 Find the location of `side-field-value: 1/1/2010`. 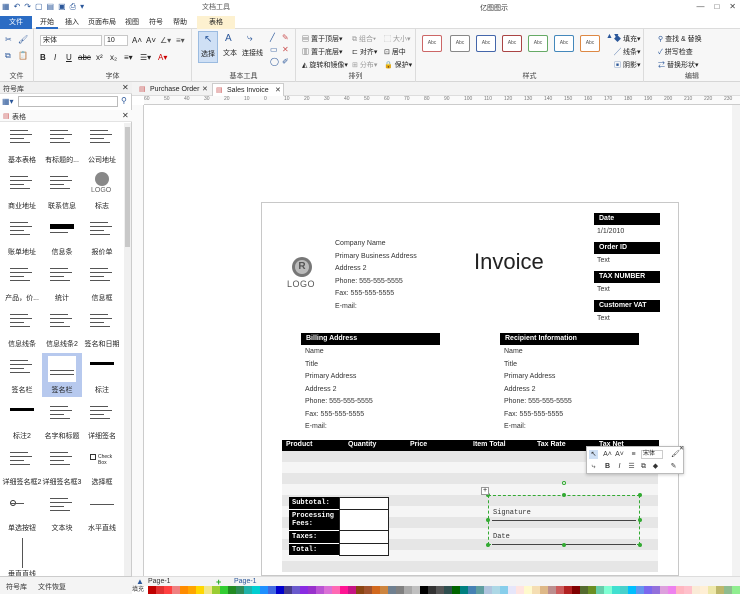

side-field-value: 1/1/2010 is located at coordinates (610, 231).